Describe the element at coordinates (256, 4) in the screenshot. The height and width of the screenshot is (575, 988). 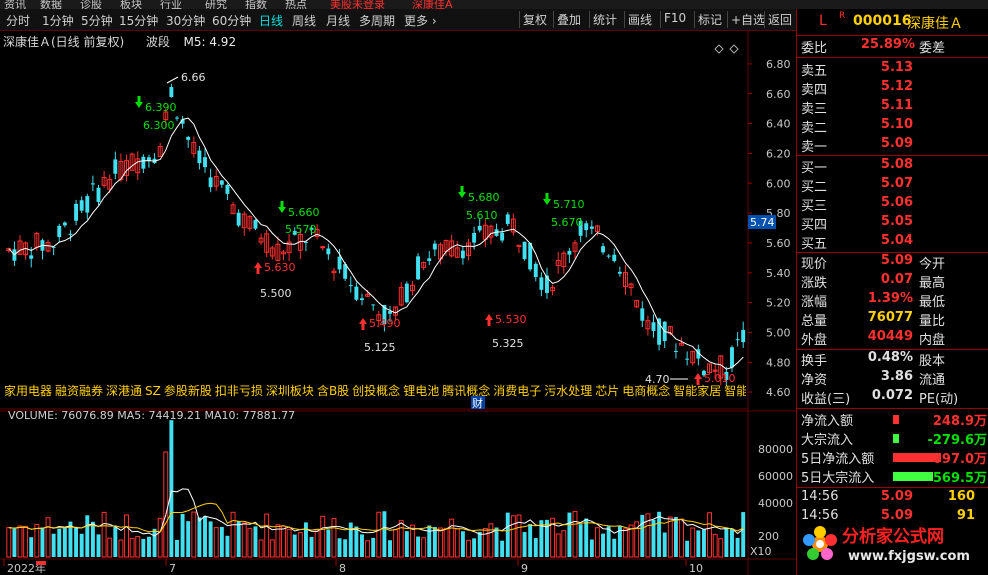
I see `top-menu-item: 指数` at that location.